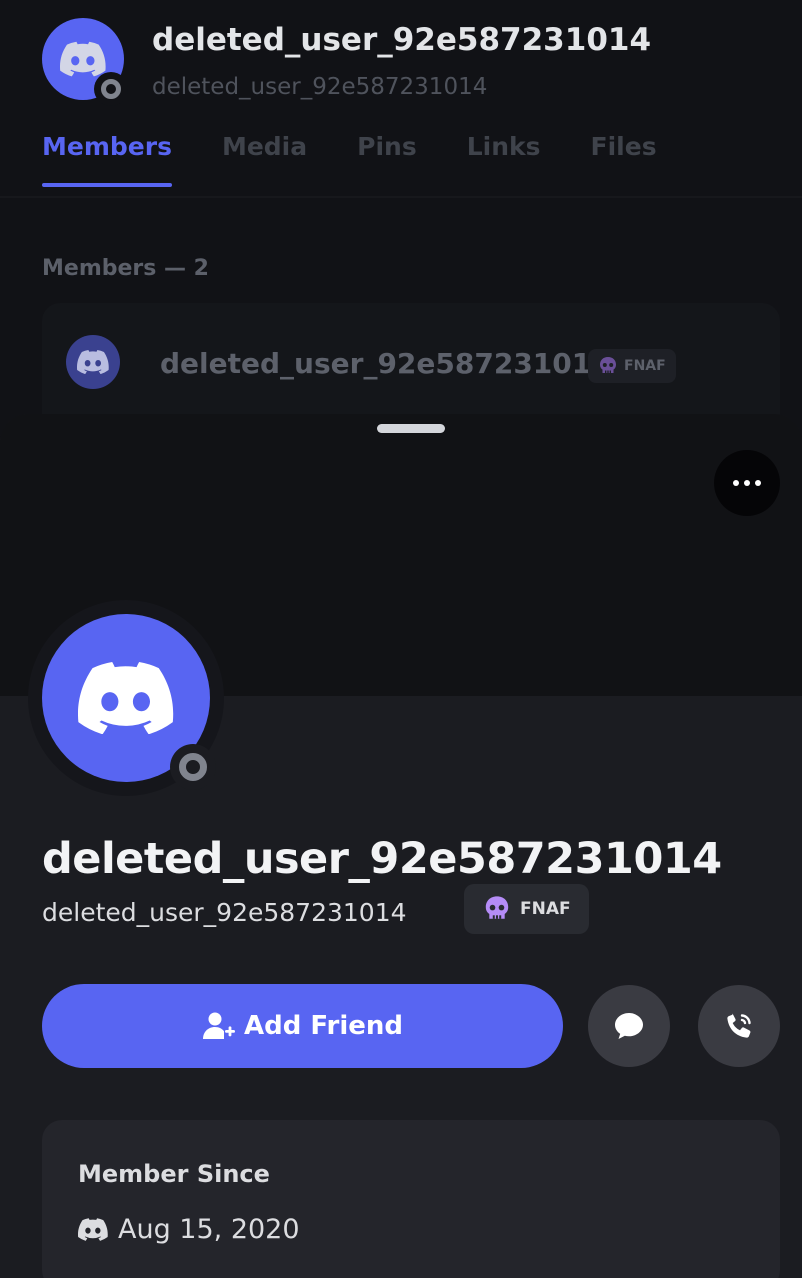 This screenshot has width=802, height=1278. I want to click on member-since-date: Aug 15, 2020, so click(209, 1229).